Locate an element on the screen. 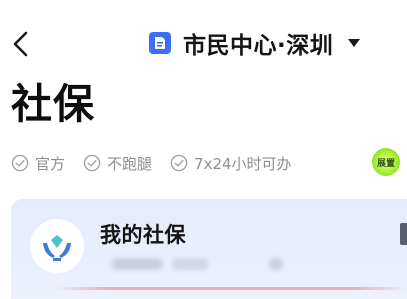  feature-label: 不跑腿 is located at coordinates (130, 163).